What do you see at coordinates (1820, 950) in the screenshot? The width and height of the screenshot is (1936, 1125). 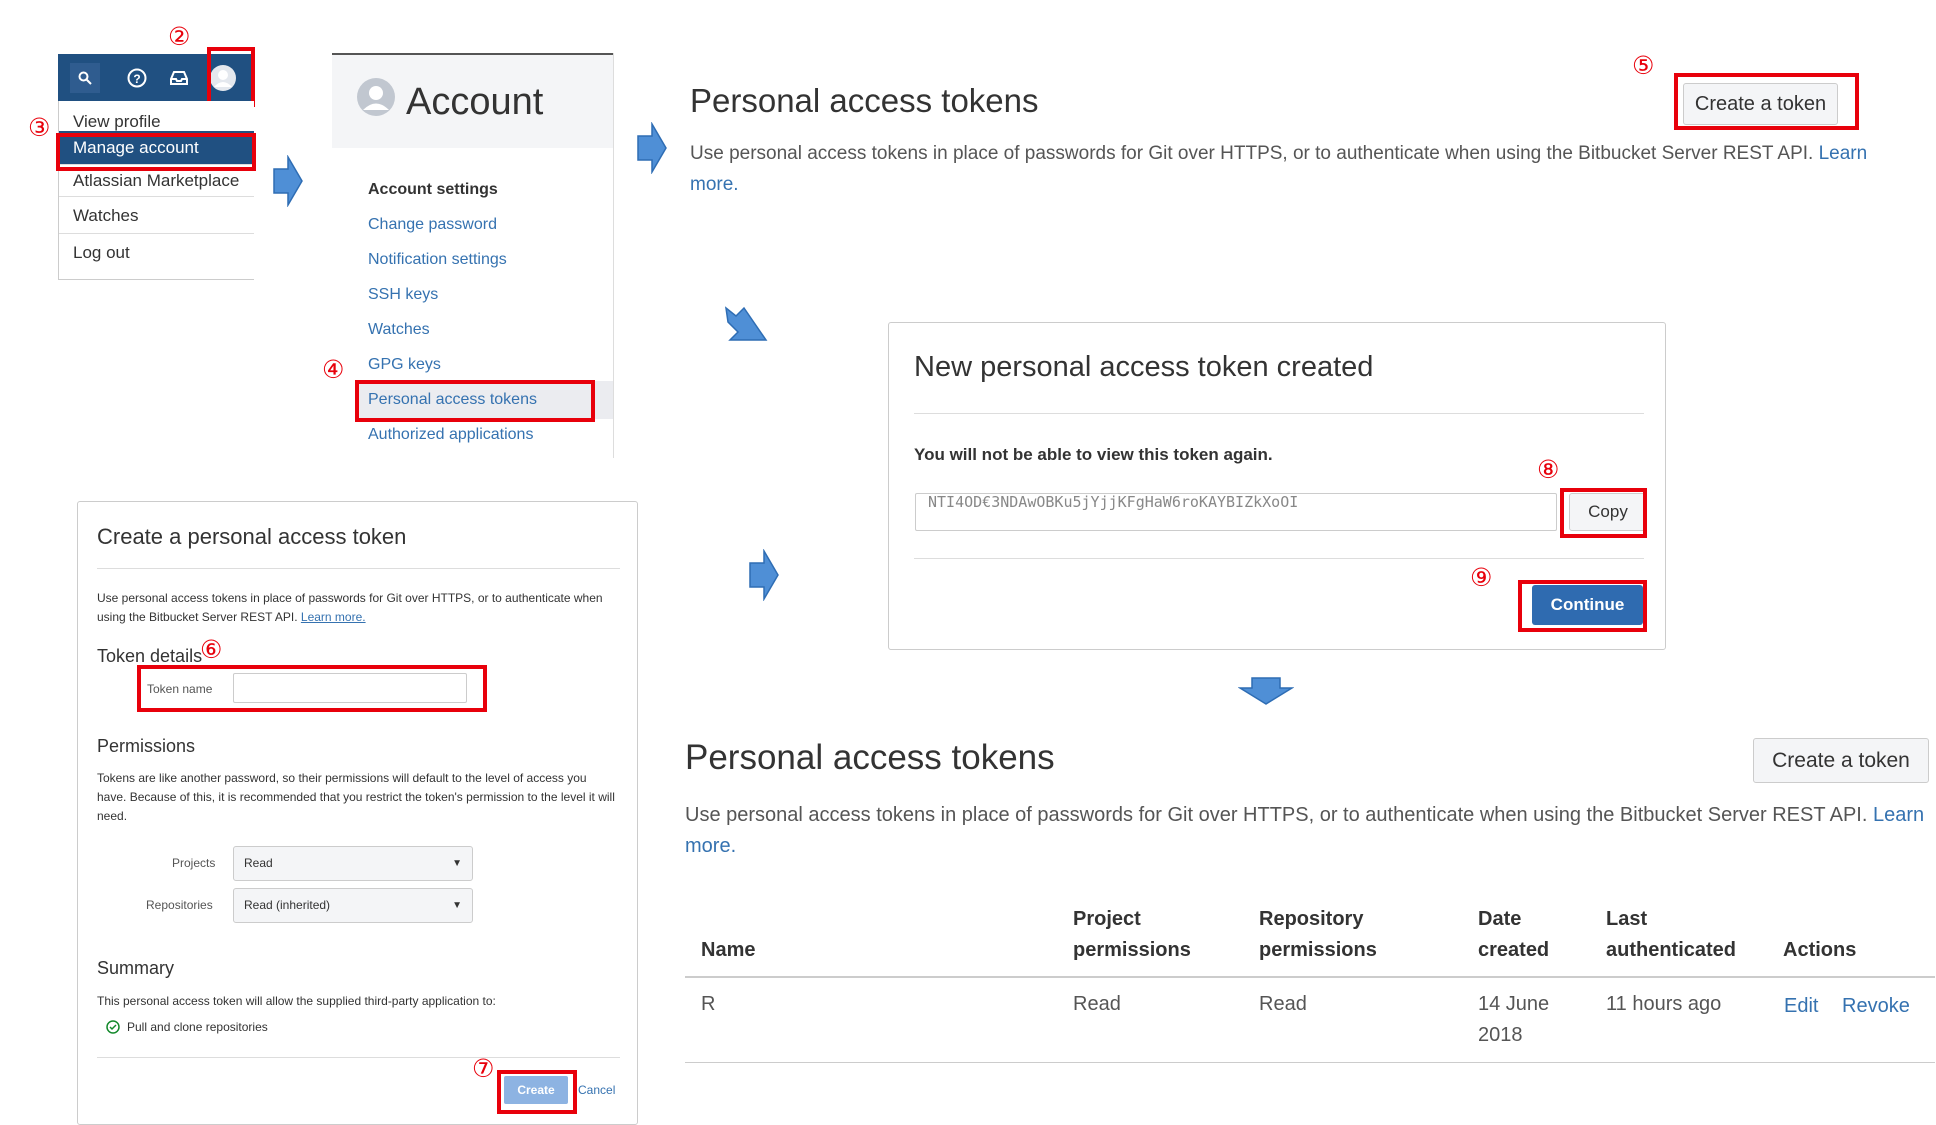 I see `col-actions: Actions` at bounding box center [1820, 950].